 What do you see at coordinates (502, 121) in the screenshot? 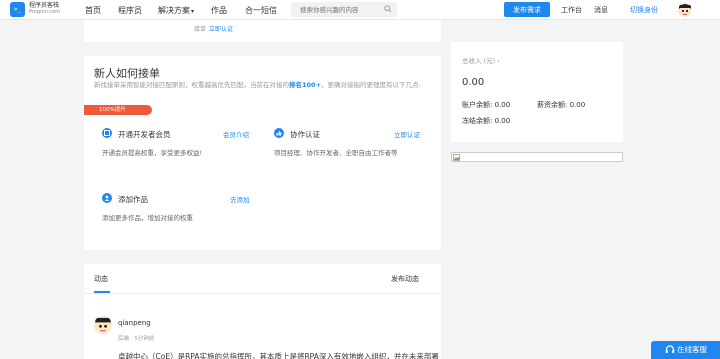
I see `frozen-balance-value: 0.00` at bounding box center [502, 121].